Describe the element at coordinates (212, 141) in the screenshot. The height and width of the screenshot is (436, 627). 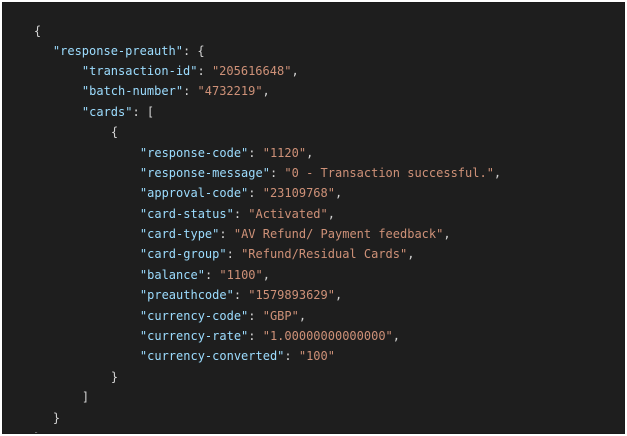
I see `card-entry: "response-code": "1120",` at that location.